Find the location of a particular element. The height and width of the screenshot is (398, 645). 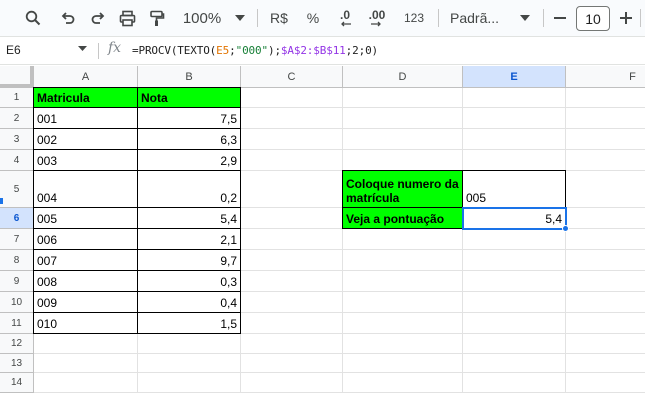

matricula-cell: 006 is located at coordinates (85, 239).